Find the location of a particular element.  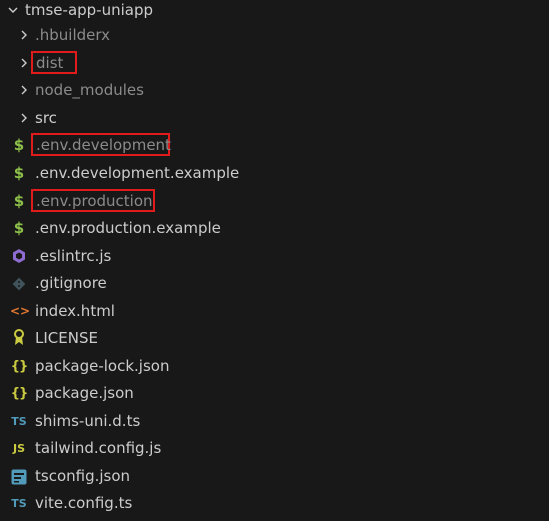

tsconfig-icon is located at coordinates (19, 476).